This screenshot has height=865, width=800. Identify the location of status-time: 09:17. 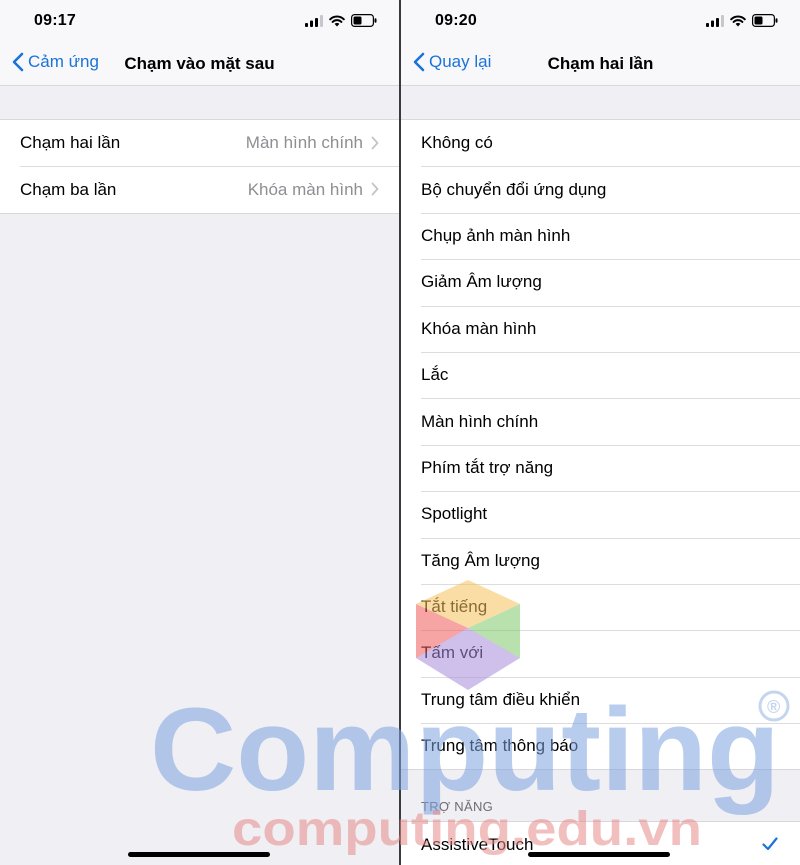
(55, 20).